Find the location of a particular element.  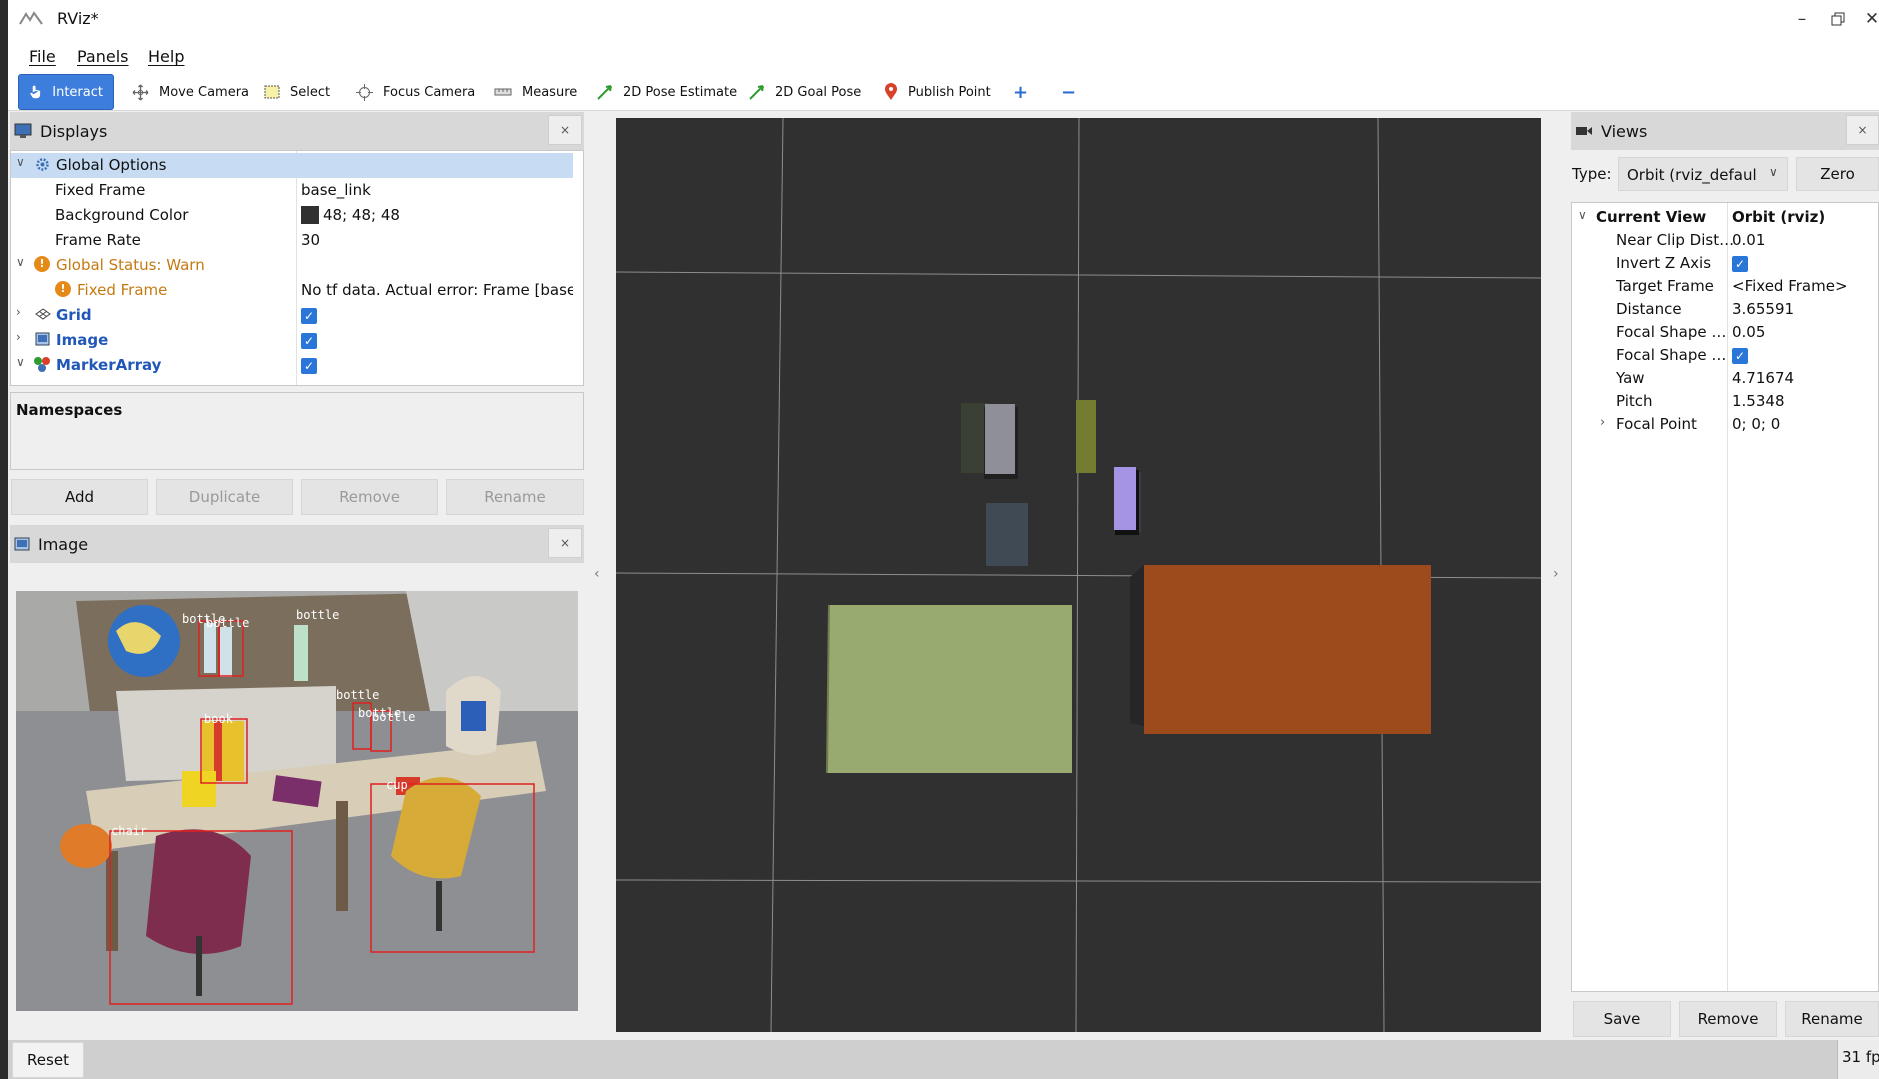

interact-tool-button: Interact is located at coordinates (66, 92).